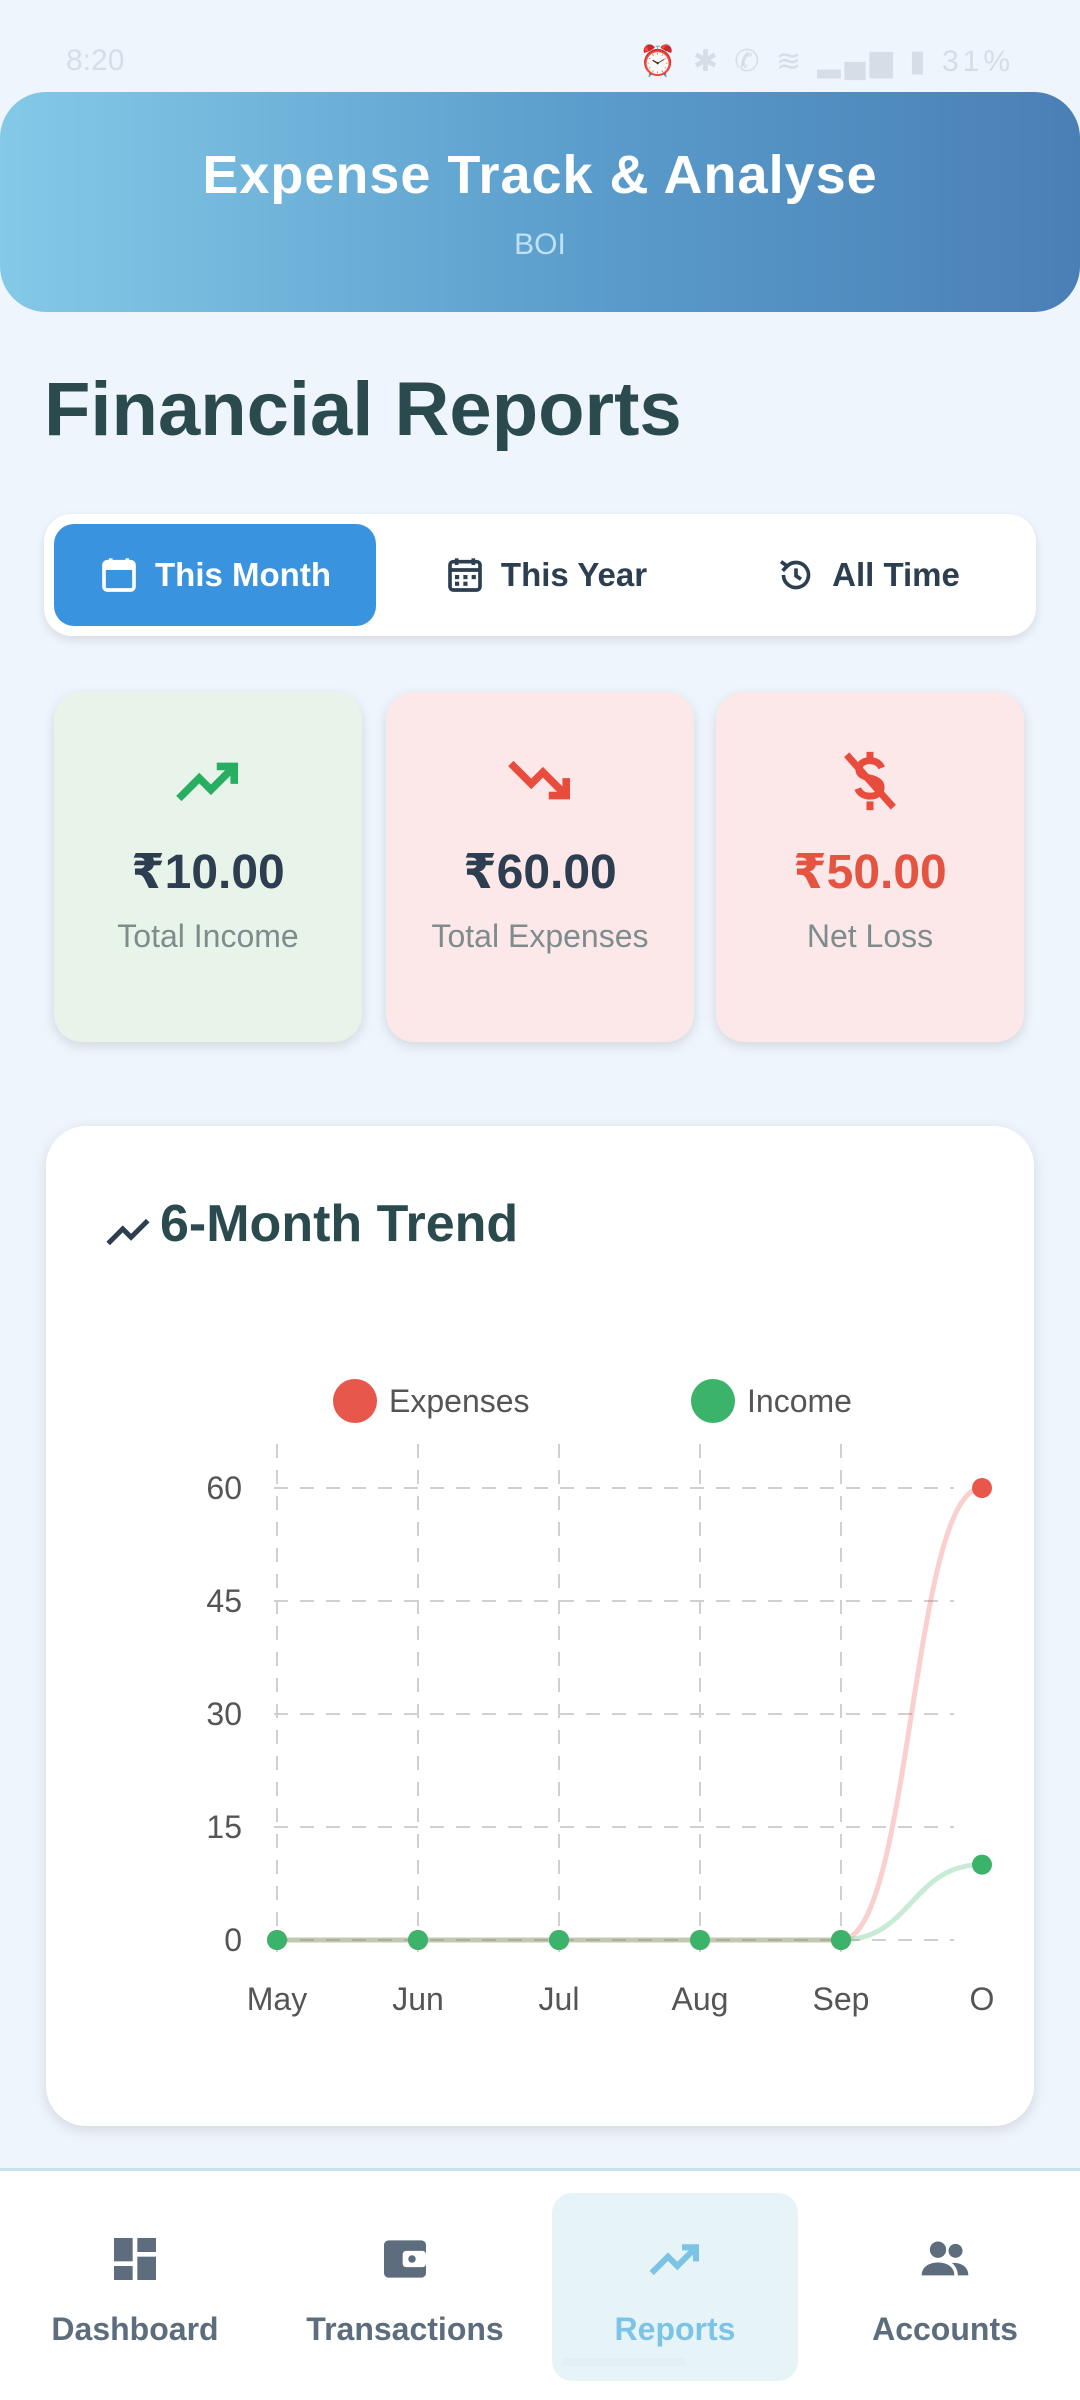 This screenshot has width=1080, height=2400. I want to click on y-tick-label: 45, so click(224, 1601).